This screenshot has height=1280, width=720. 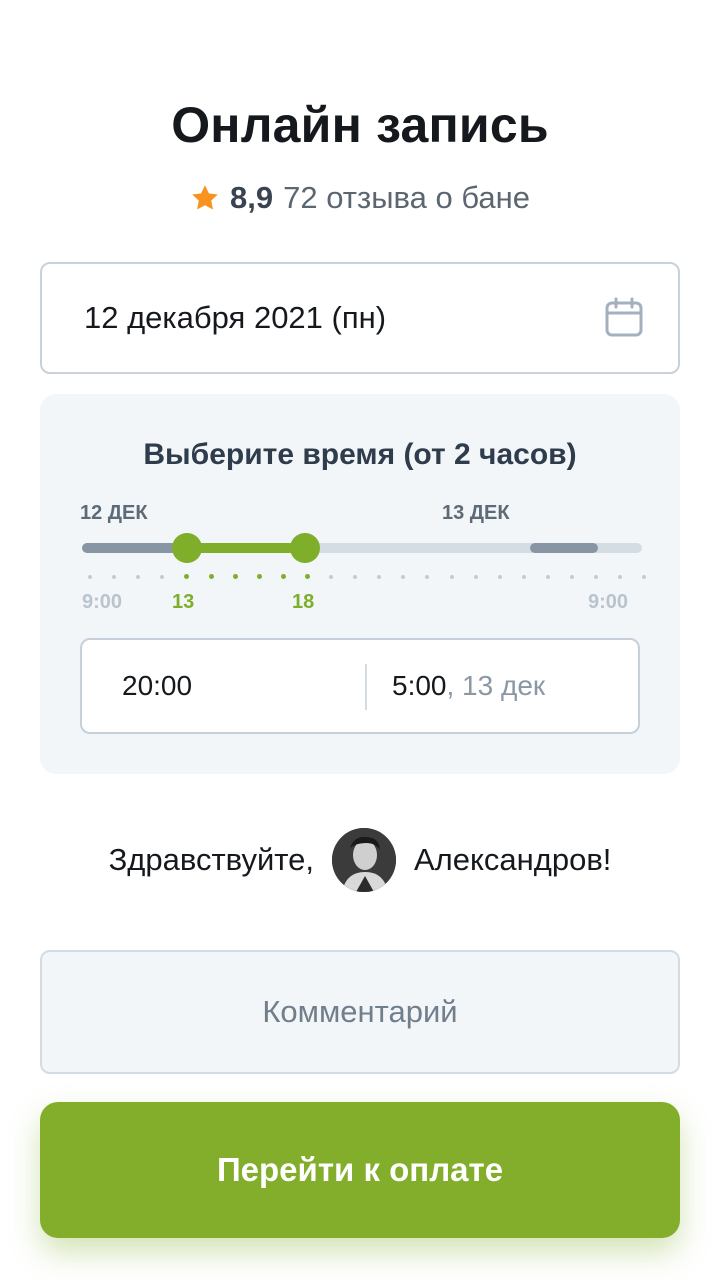 What do you see at coordinates (305, 548) in the screenshot?
I see `range-end-handle` at bounding box center [305, 548].